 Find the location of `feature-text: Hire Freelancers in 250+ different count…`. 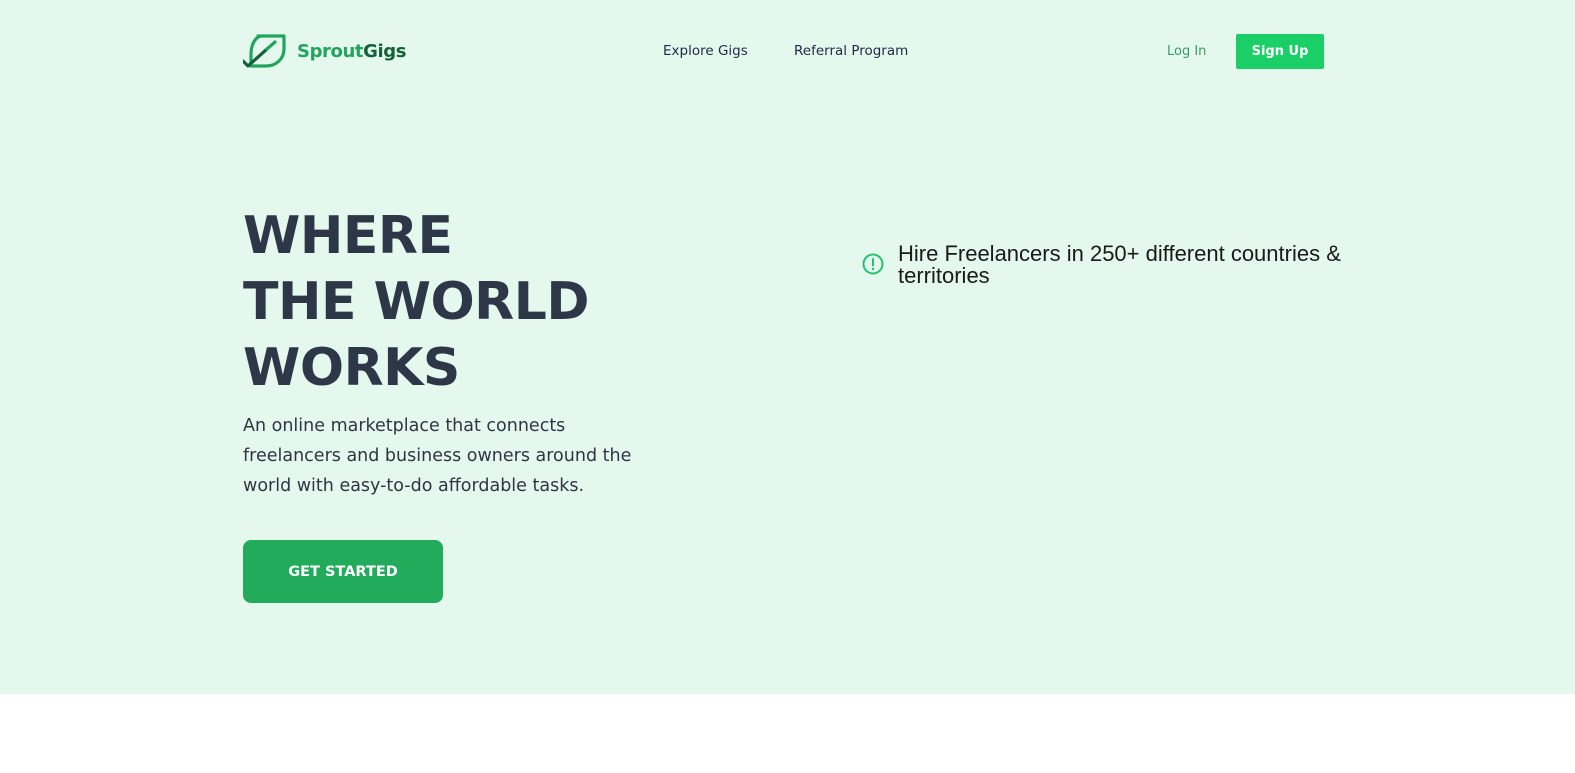

feature-text: Hire Freelancers in 250+ different count… is located at coordinates (1119, 264).